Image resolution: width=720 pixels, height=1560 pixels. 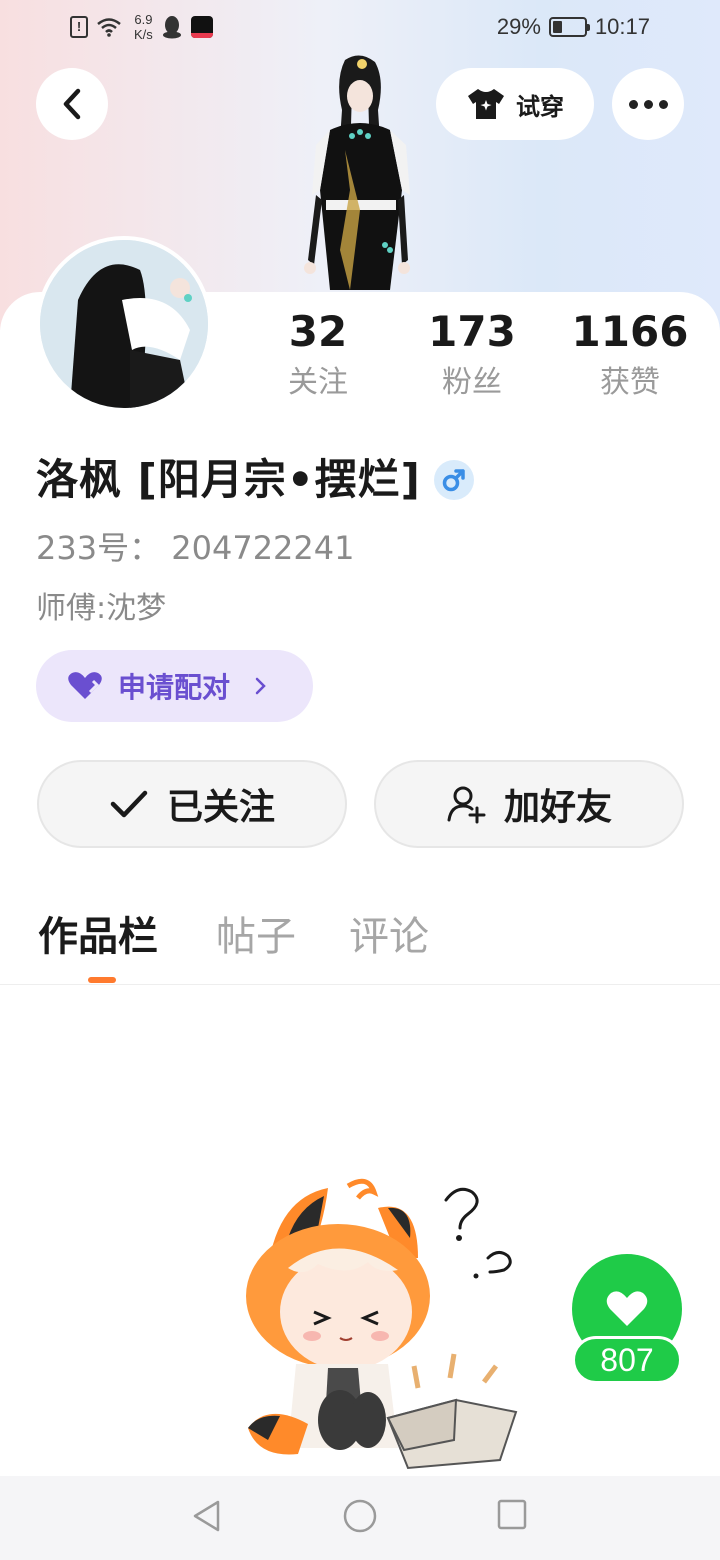 I want to click on clock: 10:17, so click(x=622, y=26).